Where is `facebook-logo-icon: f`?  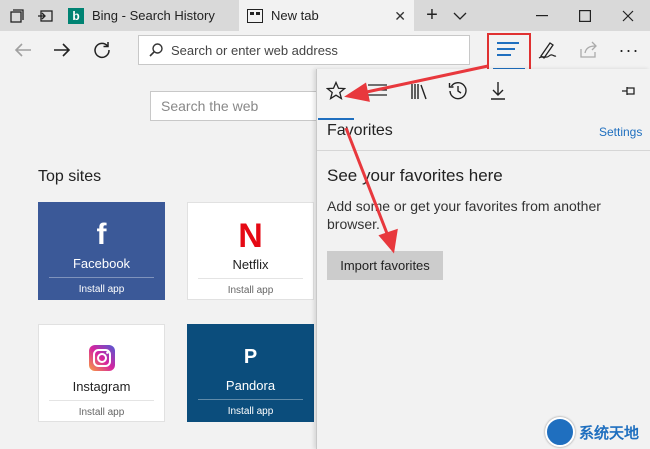 facebook-logo-icon: f is located at coordinates (101, 234).